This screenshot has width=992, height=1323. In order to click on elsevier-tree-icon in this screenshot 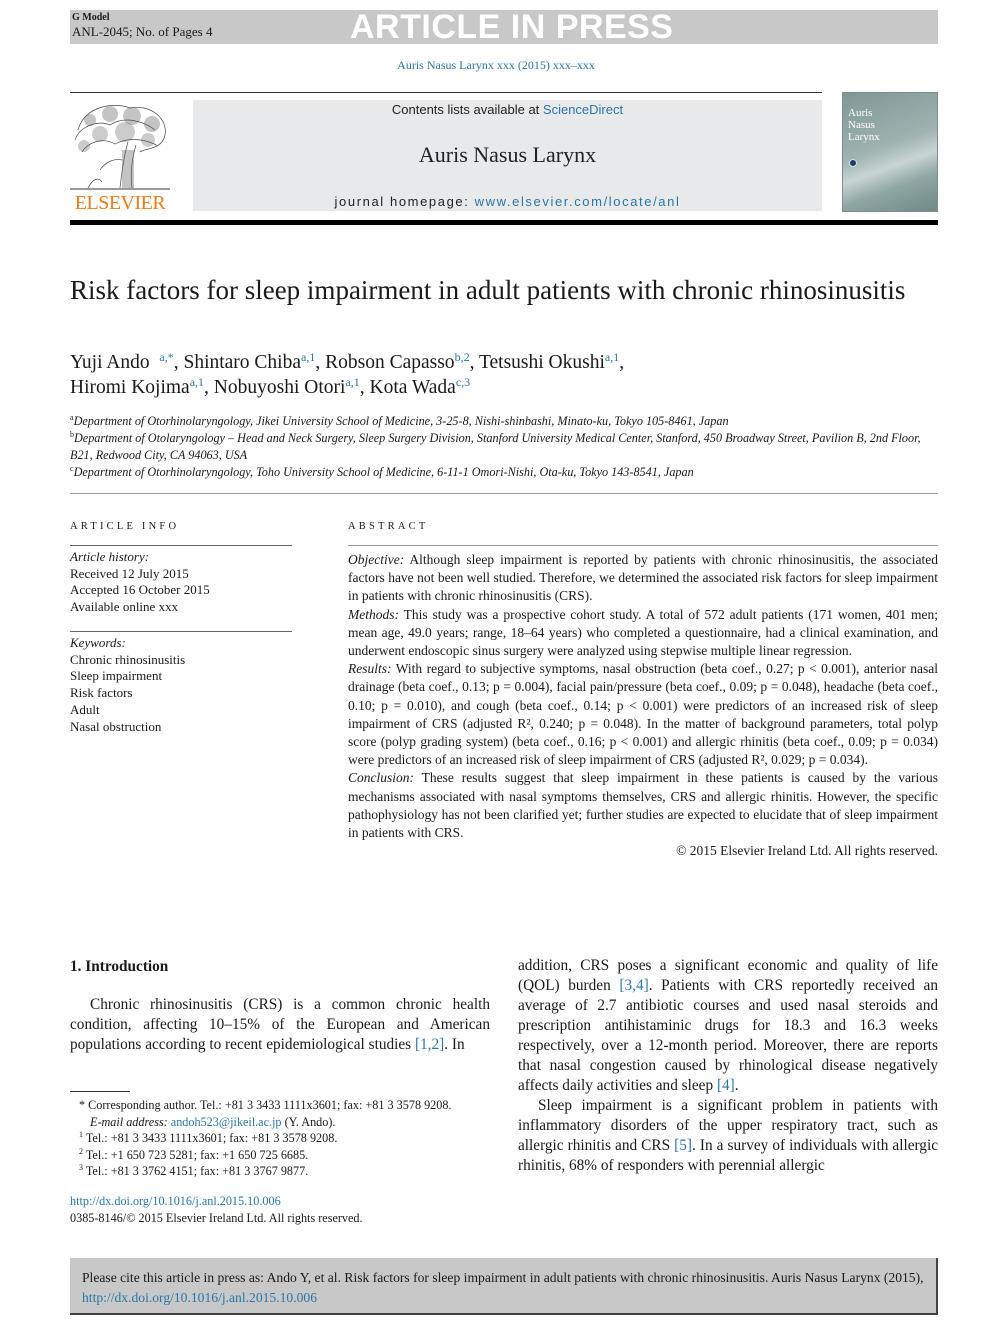, I will do `click(120, 146)`.